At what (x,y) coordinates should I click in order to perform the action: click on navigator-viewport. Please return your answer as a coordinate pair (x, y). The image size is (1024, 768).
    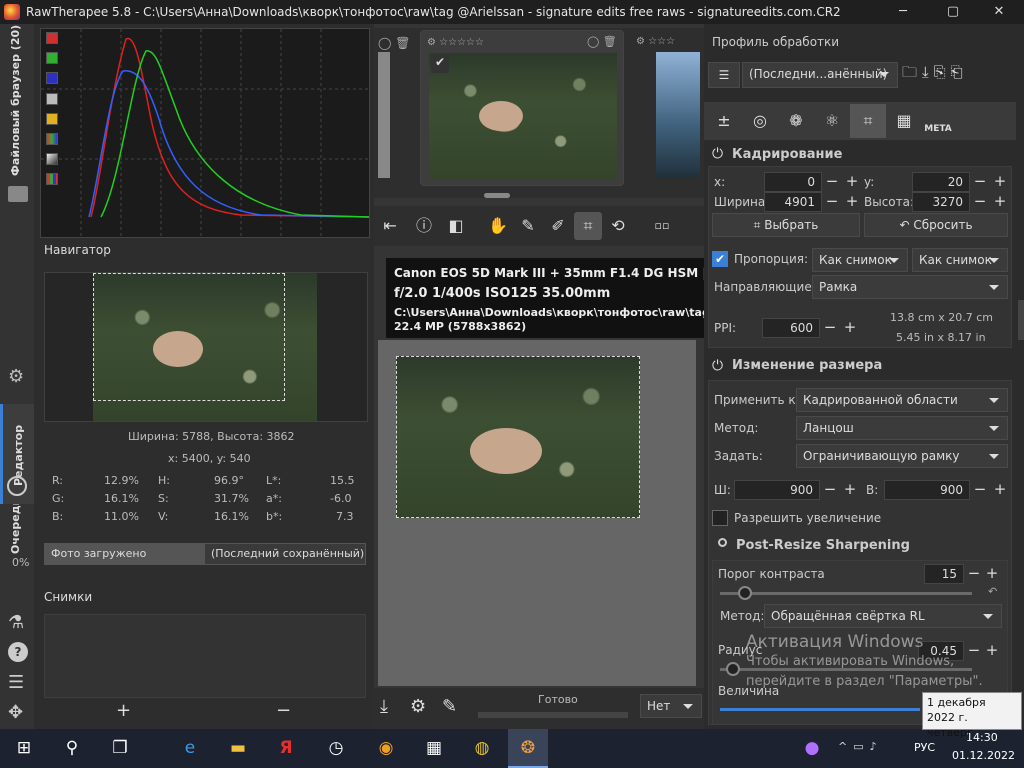
    Looking at the image, I should click on (189, 337).